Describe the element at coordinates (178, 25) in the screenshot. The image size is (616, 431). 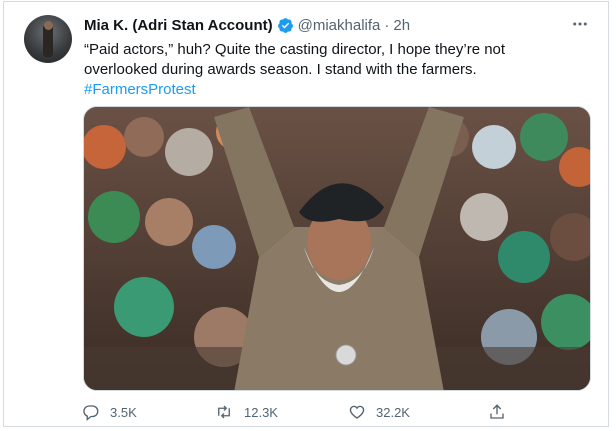
I see `author-name: Mia K. (Adri Stan Account)` at that location.